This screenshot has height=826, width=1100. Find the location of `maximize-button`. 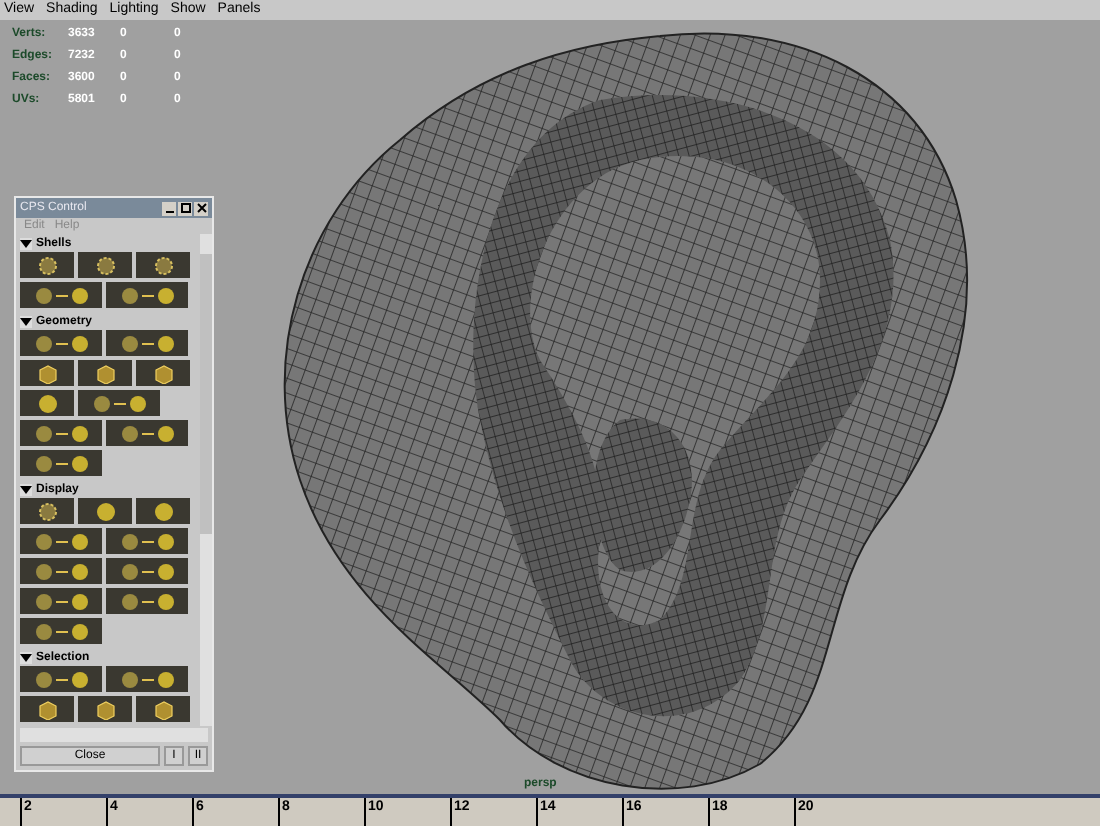

maximize-button is located at coordinates (185, 208).